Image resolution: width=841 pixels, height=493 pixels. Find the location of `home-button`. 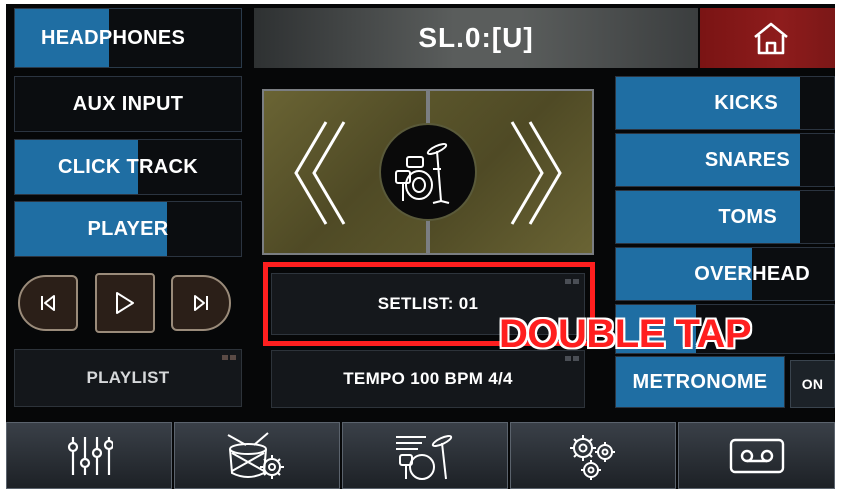

home-button is located at coordinates (767, 38).